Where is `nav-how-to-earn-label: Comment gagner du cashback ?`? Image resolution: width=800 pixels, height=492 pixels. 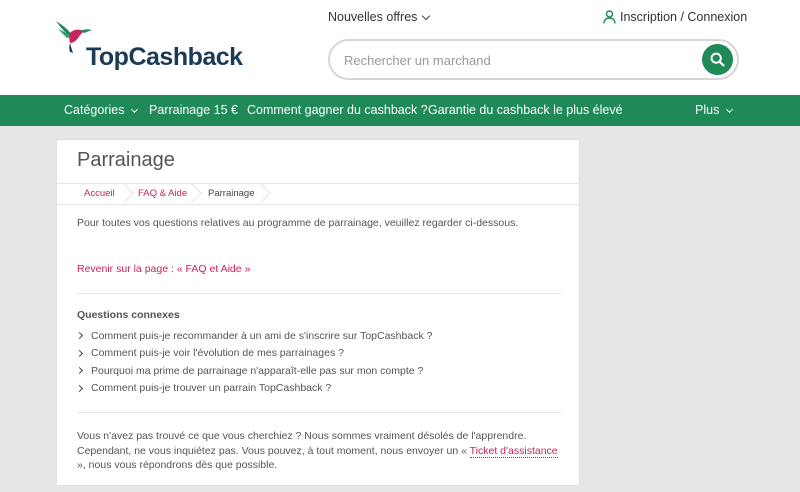
nav-how-to-earn-label: Comment gagner du cashback ? is located at coordinates (337, 110).